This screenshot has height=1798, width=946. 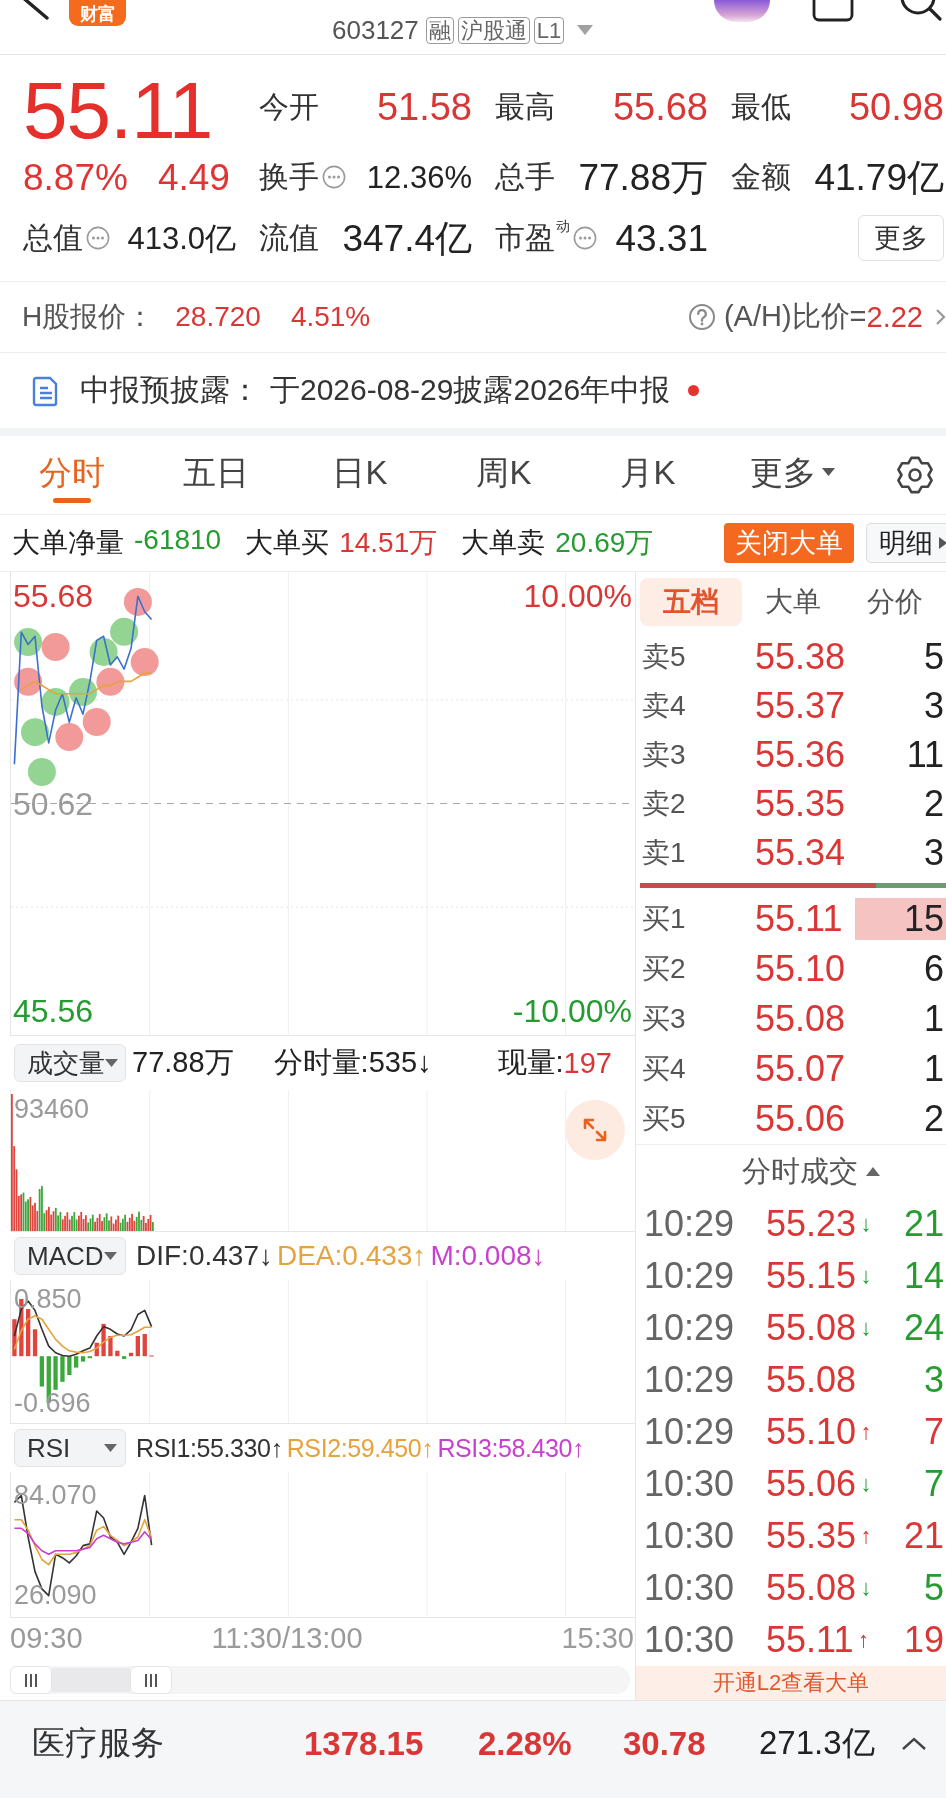 I want to click on order-level-label: 买1, so click(x=664, y=919).